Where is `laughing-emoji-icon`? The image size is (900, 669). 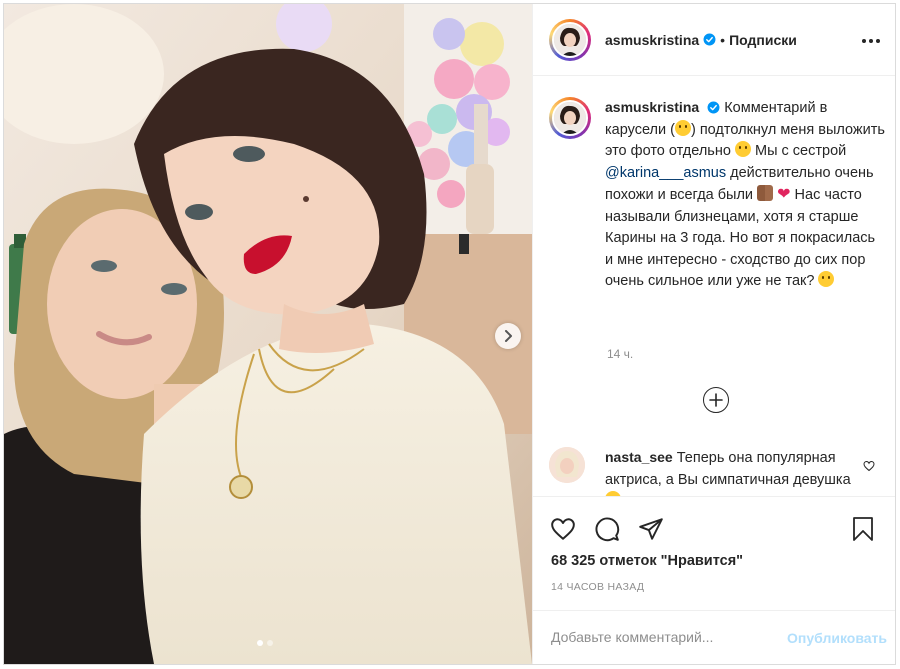
laughing-emoji-icon is located at coordinates (682, 127).